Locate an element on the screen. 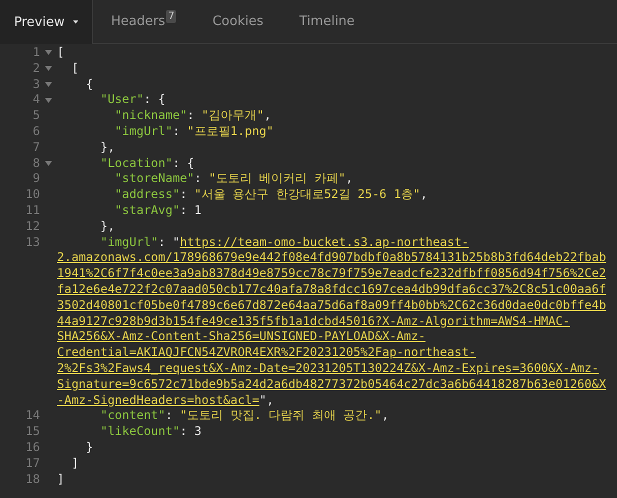  code-line: "storeName": "도토리 베이커리 카페", is located at coordinates (234, 179).